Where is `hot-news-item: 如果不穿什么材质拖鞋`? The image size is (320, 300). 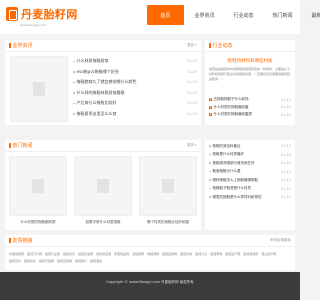 hot-news-item: 如果不穿什么材质拖鞋 is located at coordinates (103, 190).